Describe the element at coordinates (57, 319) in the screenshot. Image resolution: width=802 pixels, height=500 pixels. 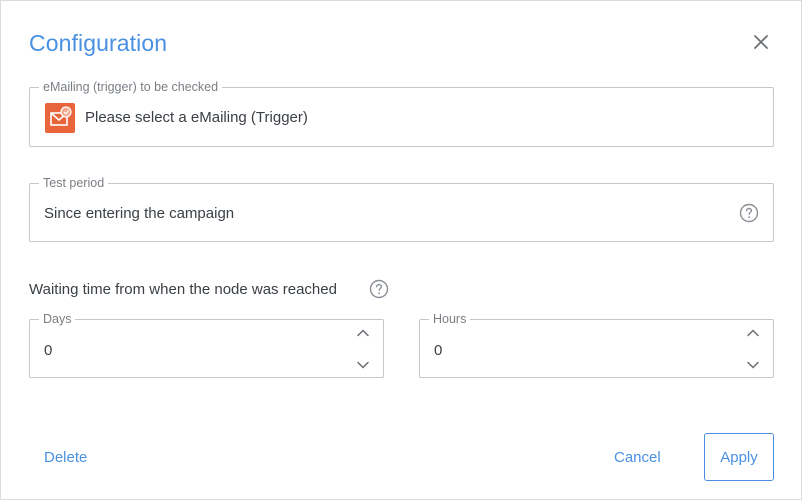
I see `days-legend: Days` at that location.